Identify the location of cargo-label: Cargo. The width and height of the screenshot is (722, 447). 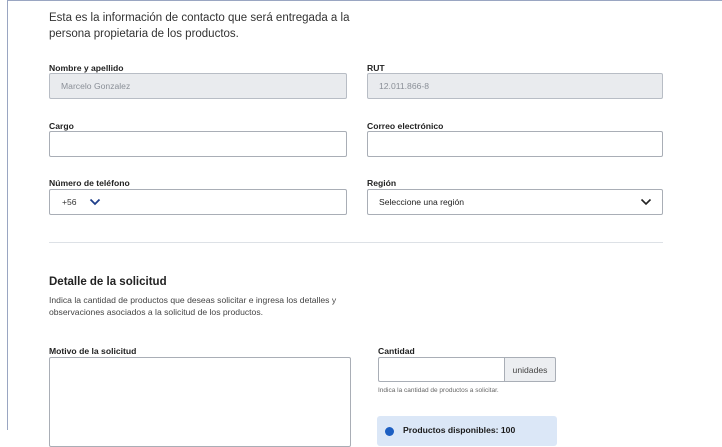
(61, 126).